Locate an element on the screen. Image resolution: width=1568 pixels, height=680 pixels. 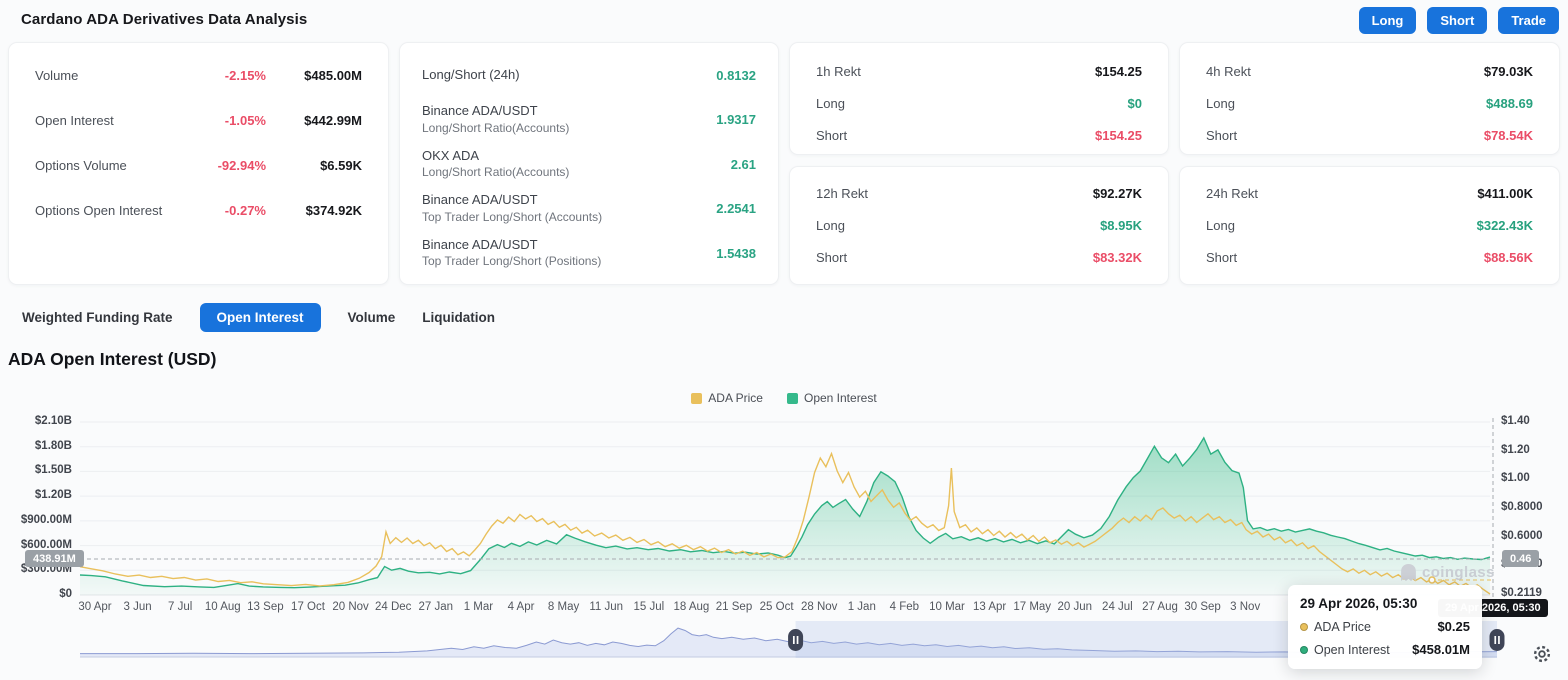
y-axis-label-left: $0 is located at coordinates (65, 594).